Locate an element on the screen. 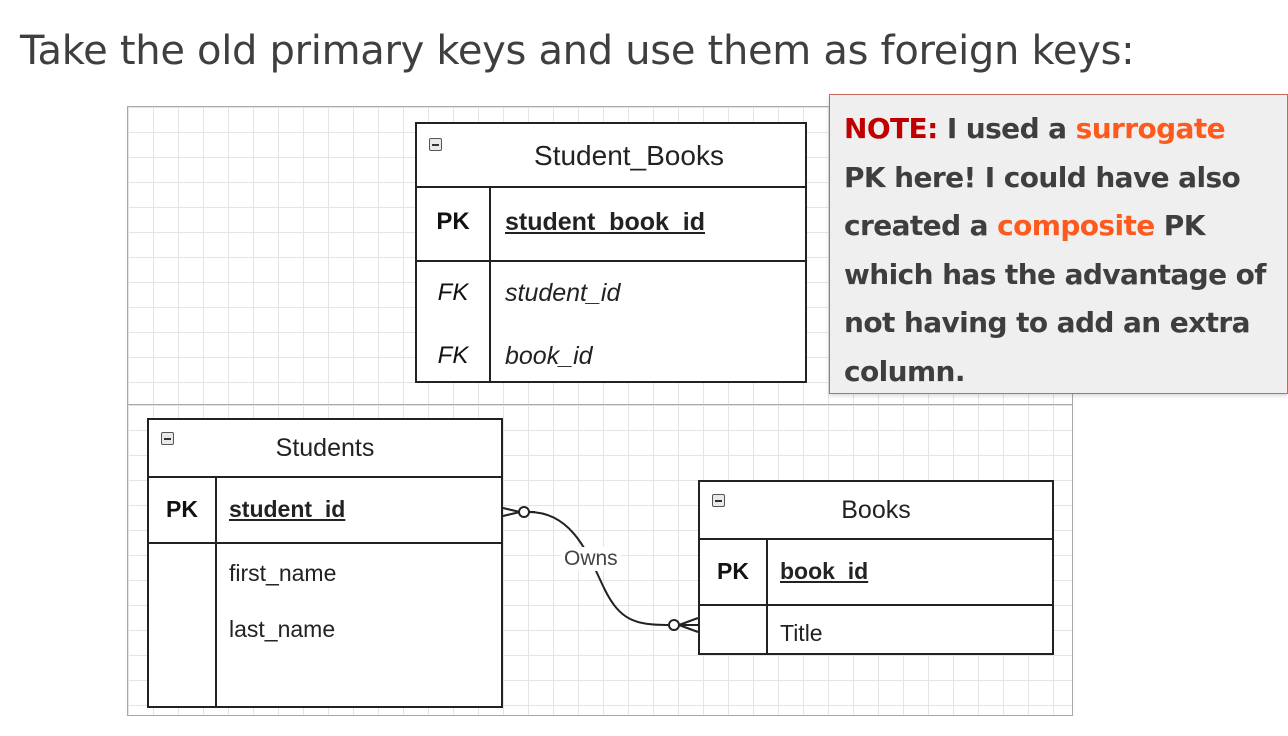  note-highlight-surrogate: surrogate is located at coordinates (1150, 128).